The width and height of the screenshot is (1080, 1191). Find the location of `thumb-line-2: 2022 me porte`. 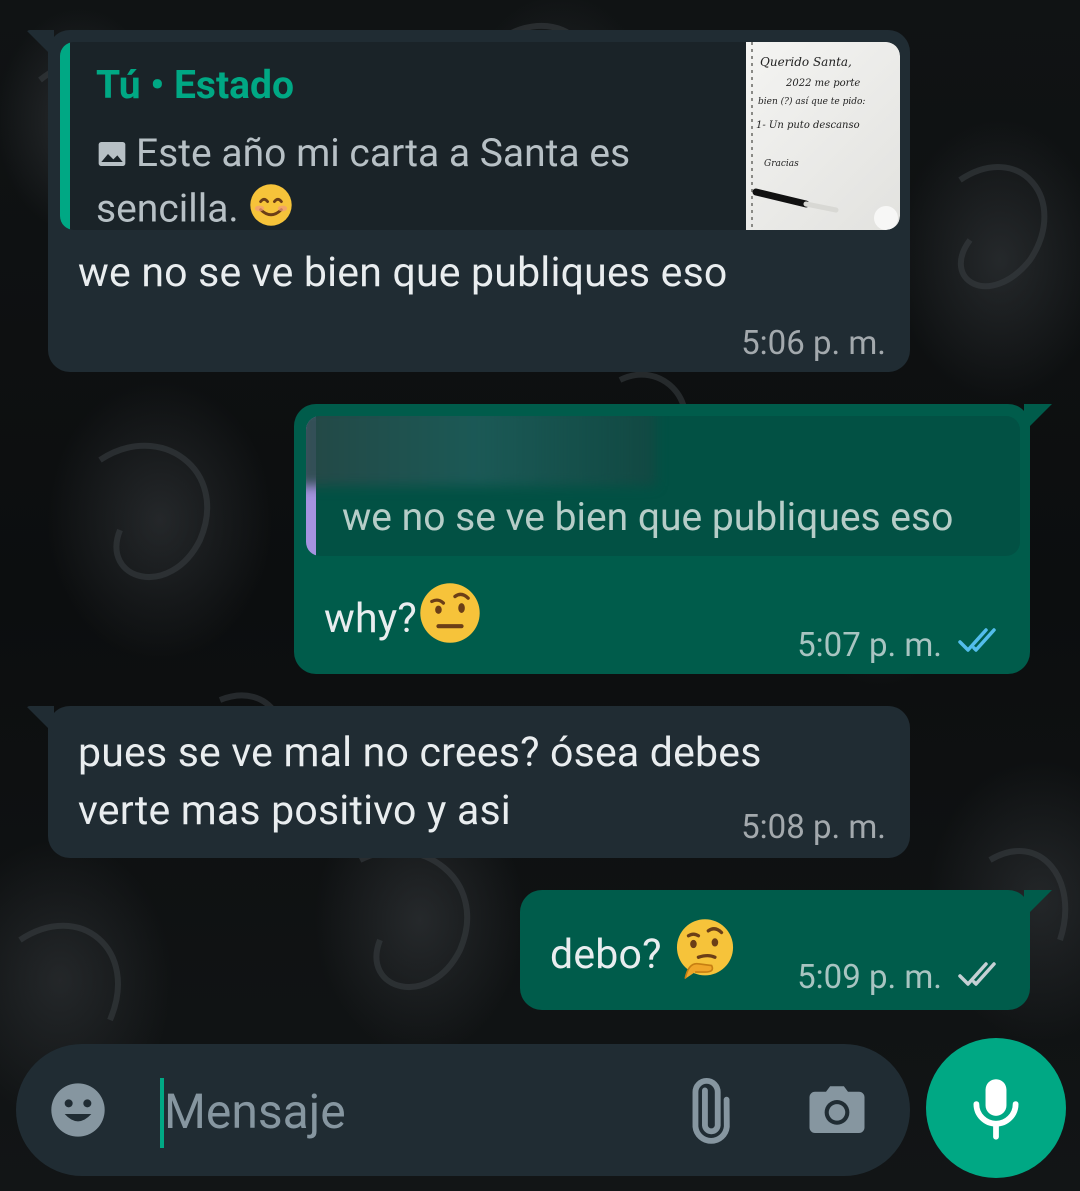

thumb-line-2: 2022 me porte is located at coordinates (822, 83).